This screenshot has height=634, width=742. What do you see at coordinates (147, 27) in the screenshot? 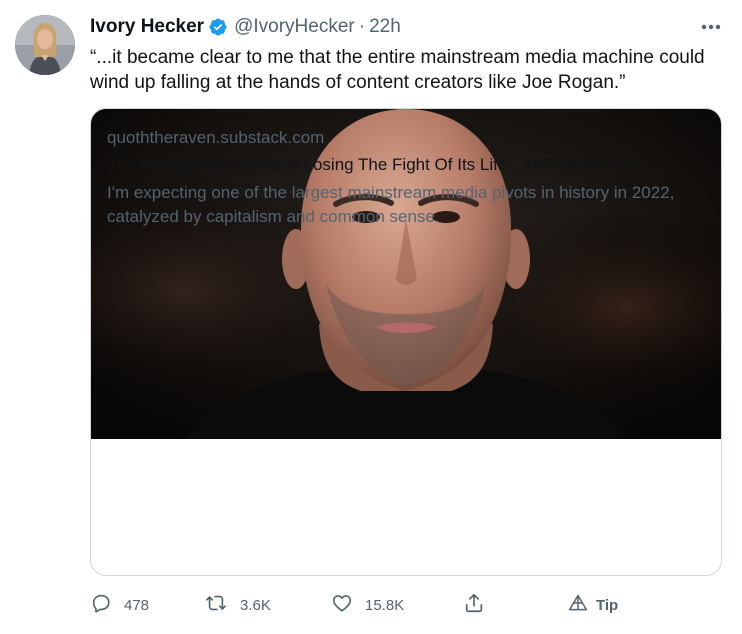
I see `author-display-name: Ivory Hecker` at bounding box center [147, 27].